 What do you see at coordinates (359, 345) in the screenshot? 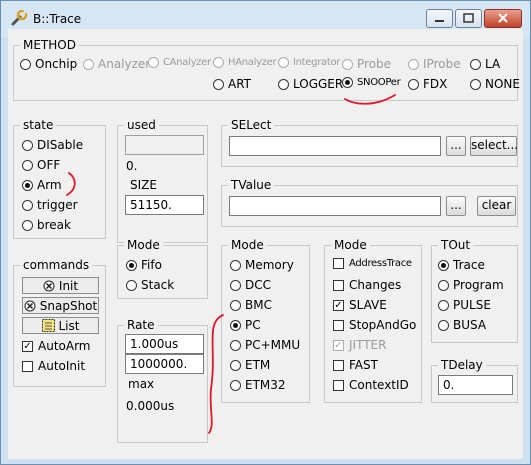
I see `jitter-checkbox: ✓ JITTER` at bounding box center [359, 345].